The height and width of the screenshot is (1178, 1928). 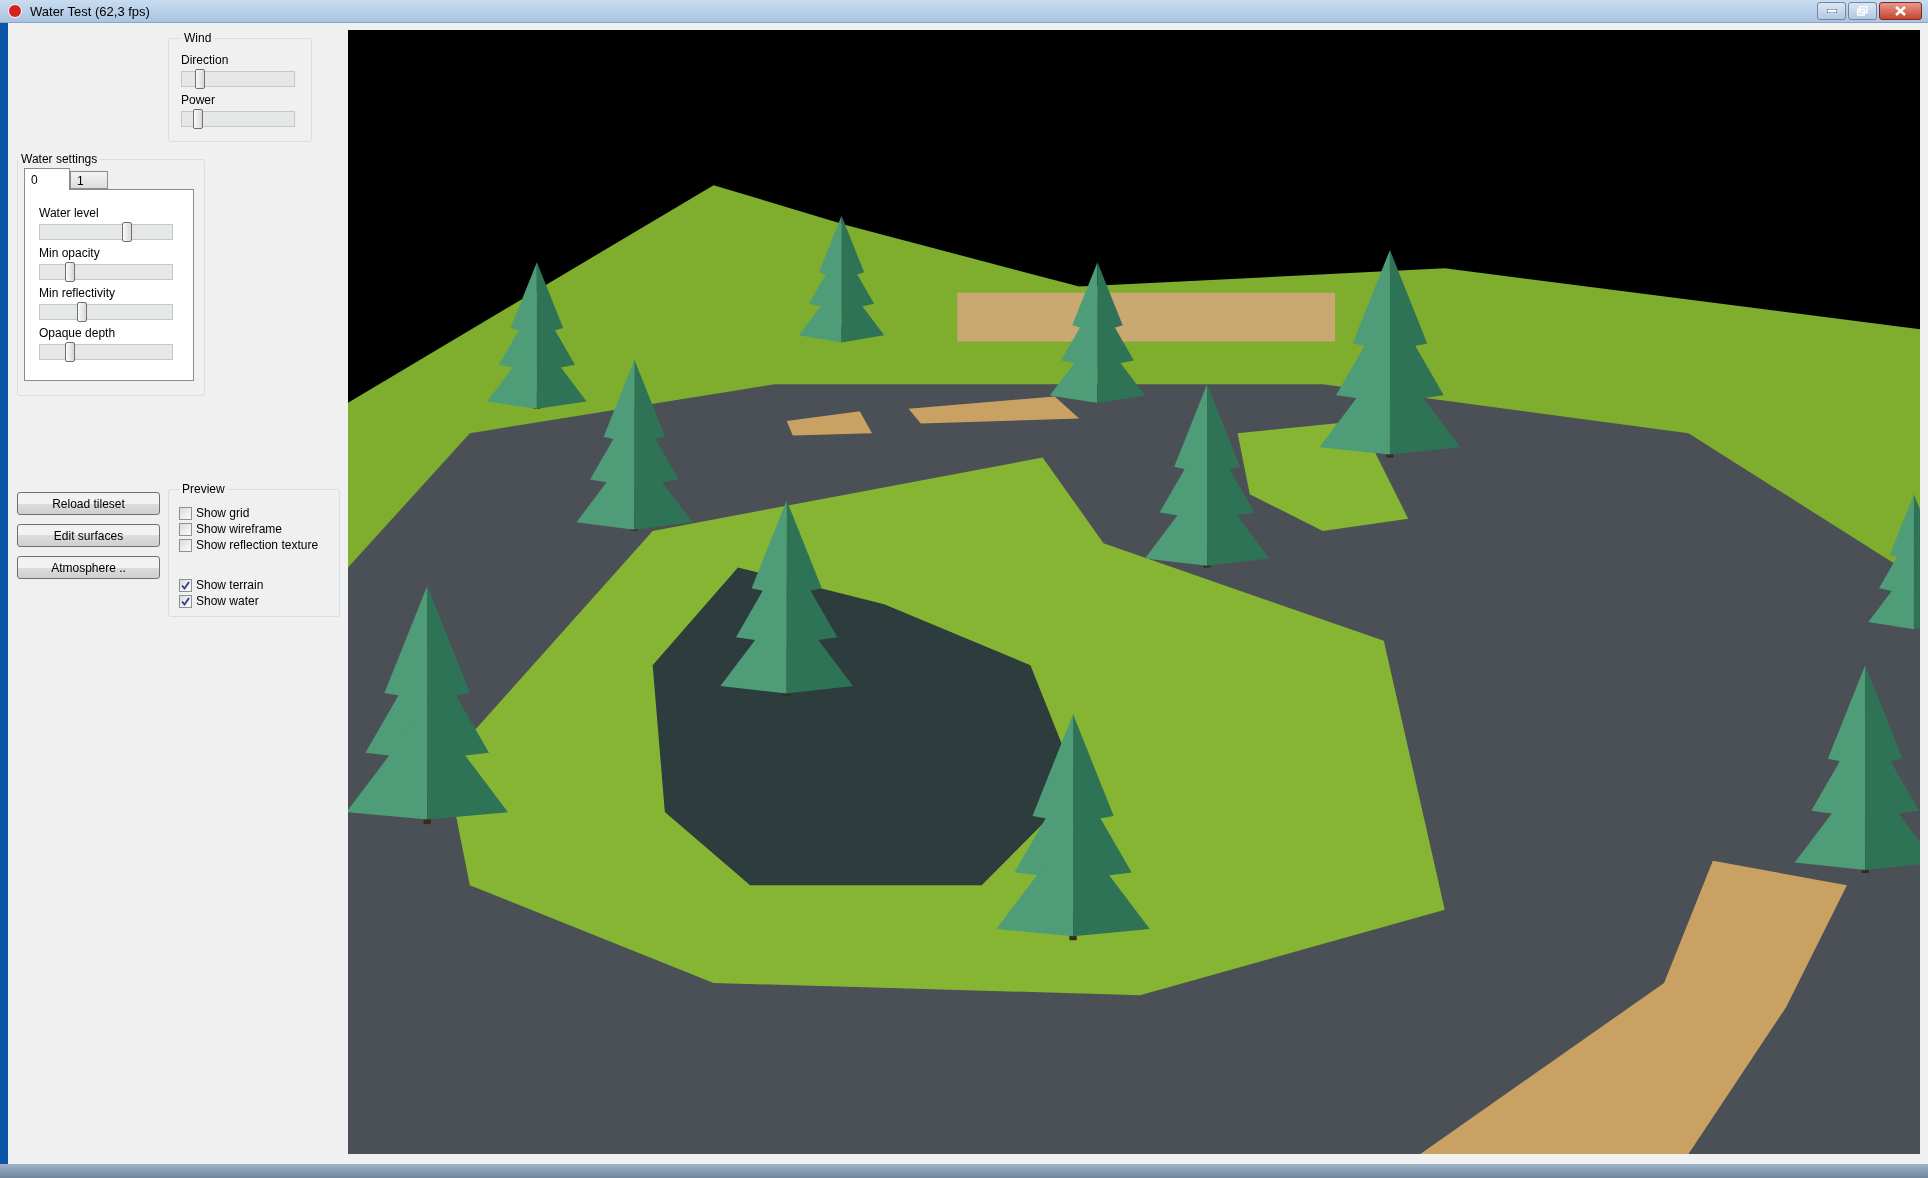 I want to click on slider-label: Min opacity, so click(x=70, y=253).